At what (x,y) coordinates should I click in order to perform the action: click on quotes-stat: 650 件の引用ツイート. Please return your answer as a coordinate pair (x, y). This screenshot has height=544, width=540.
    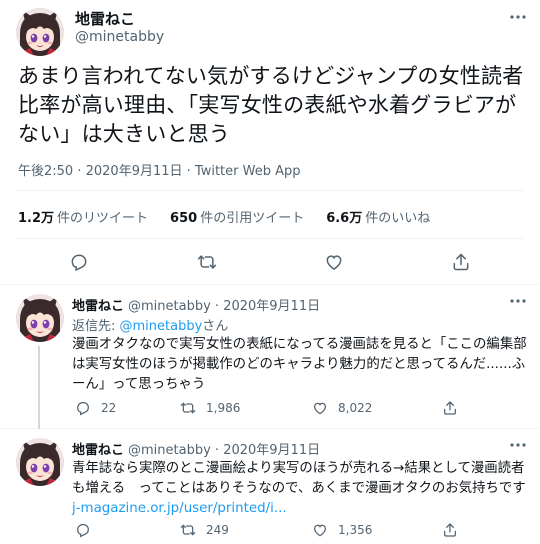
    Looking at the image, I should click on (237, 216).